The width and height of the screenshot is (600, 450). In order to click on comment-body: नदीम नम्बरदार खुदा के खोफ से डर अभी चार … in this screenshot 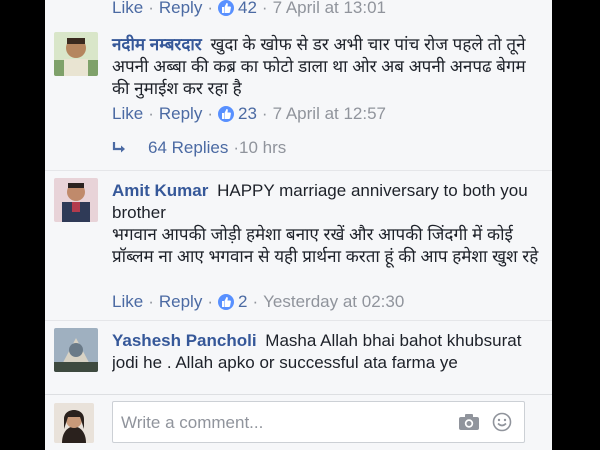, I will do `click(326, 67)`.